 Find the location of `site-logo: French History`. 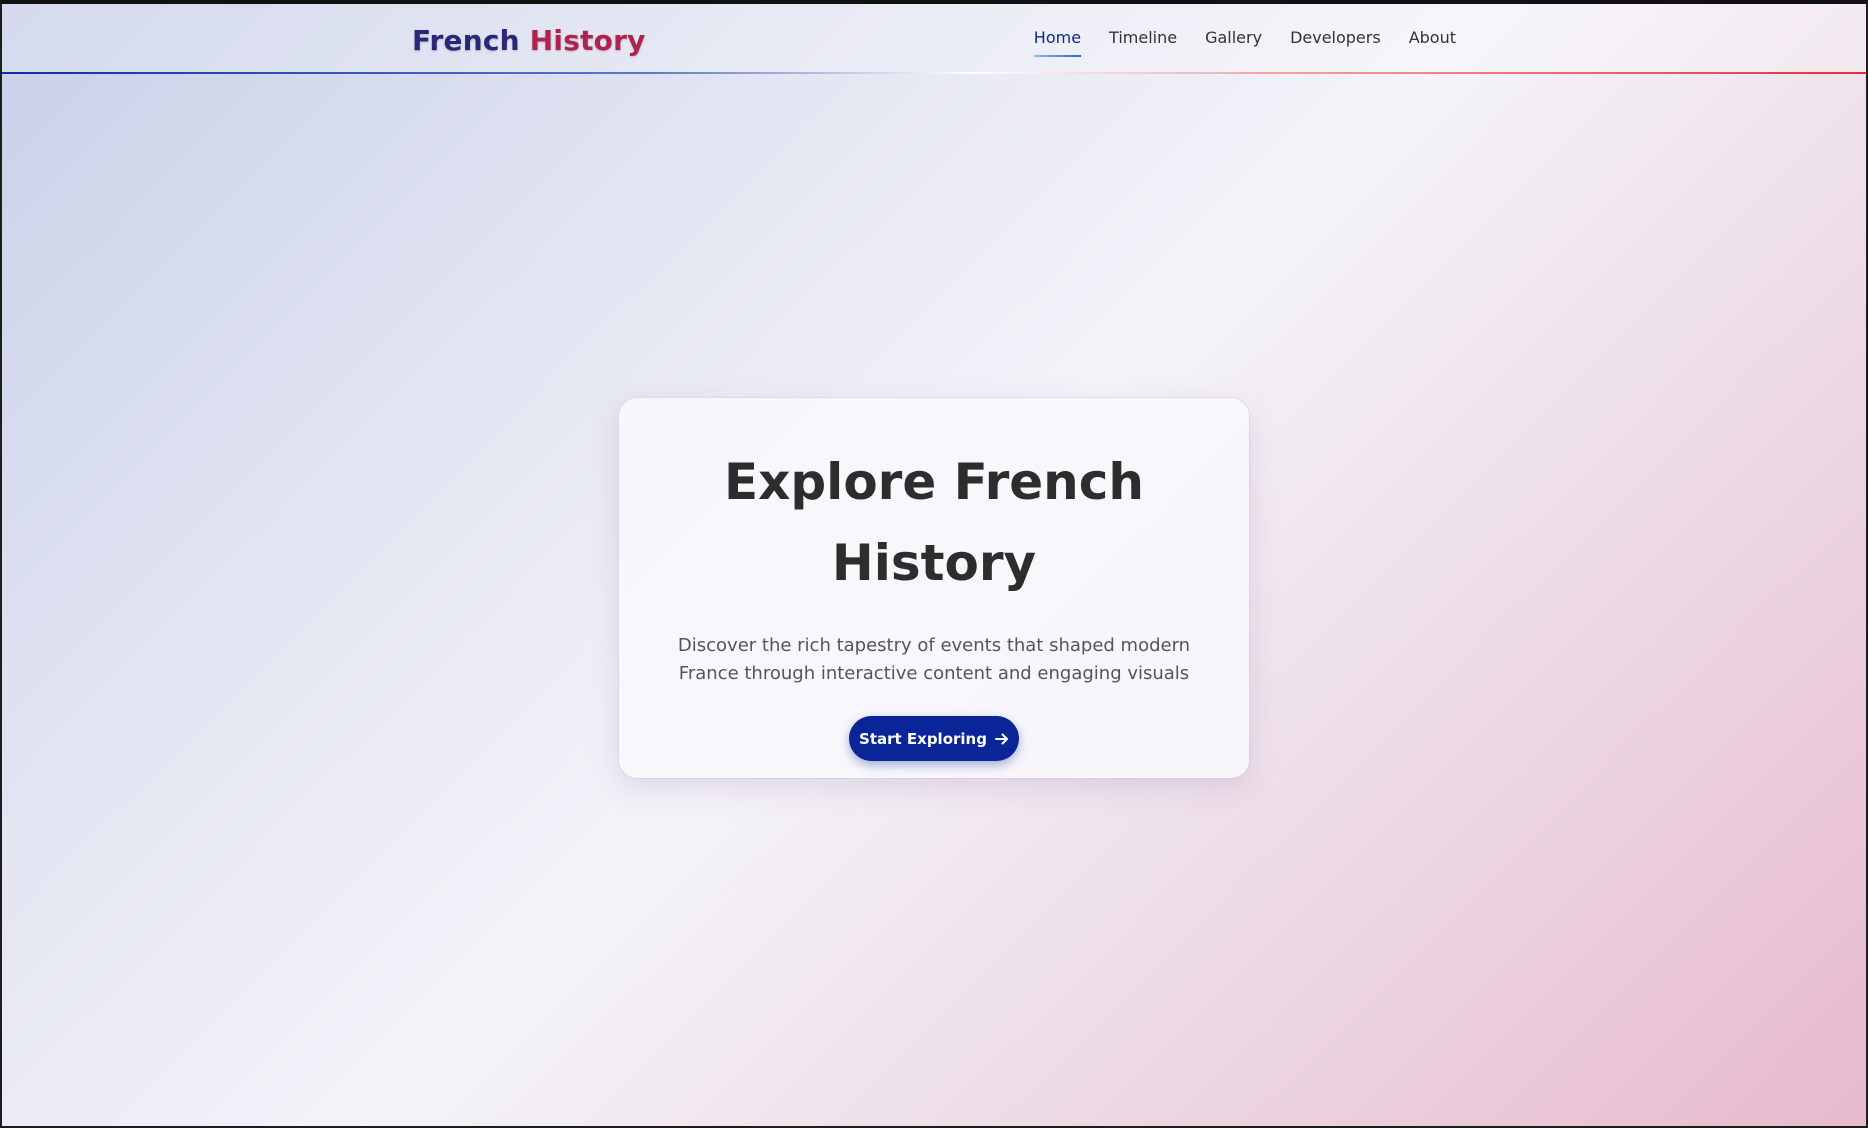

site-logo: French History is located at coordinates (529, 40).